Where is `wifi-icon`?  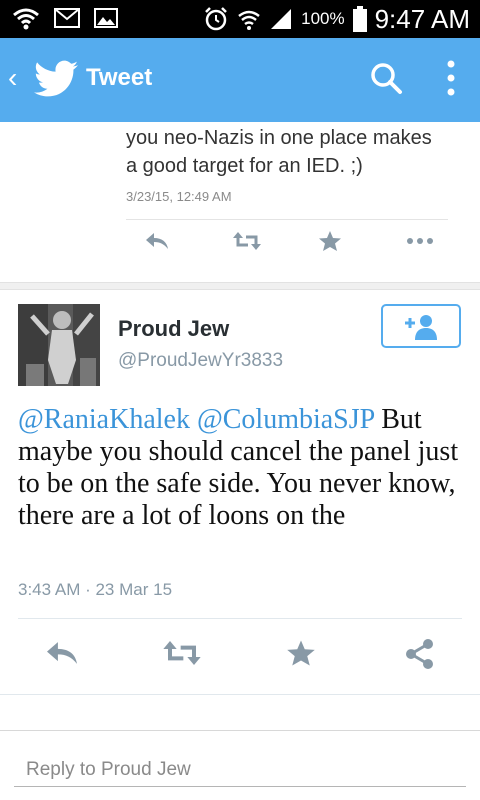
wifi-icon is located at coordinates (249, 20).